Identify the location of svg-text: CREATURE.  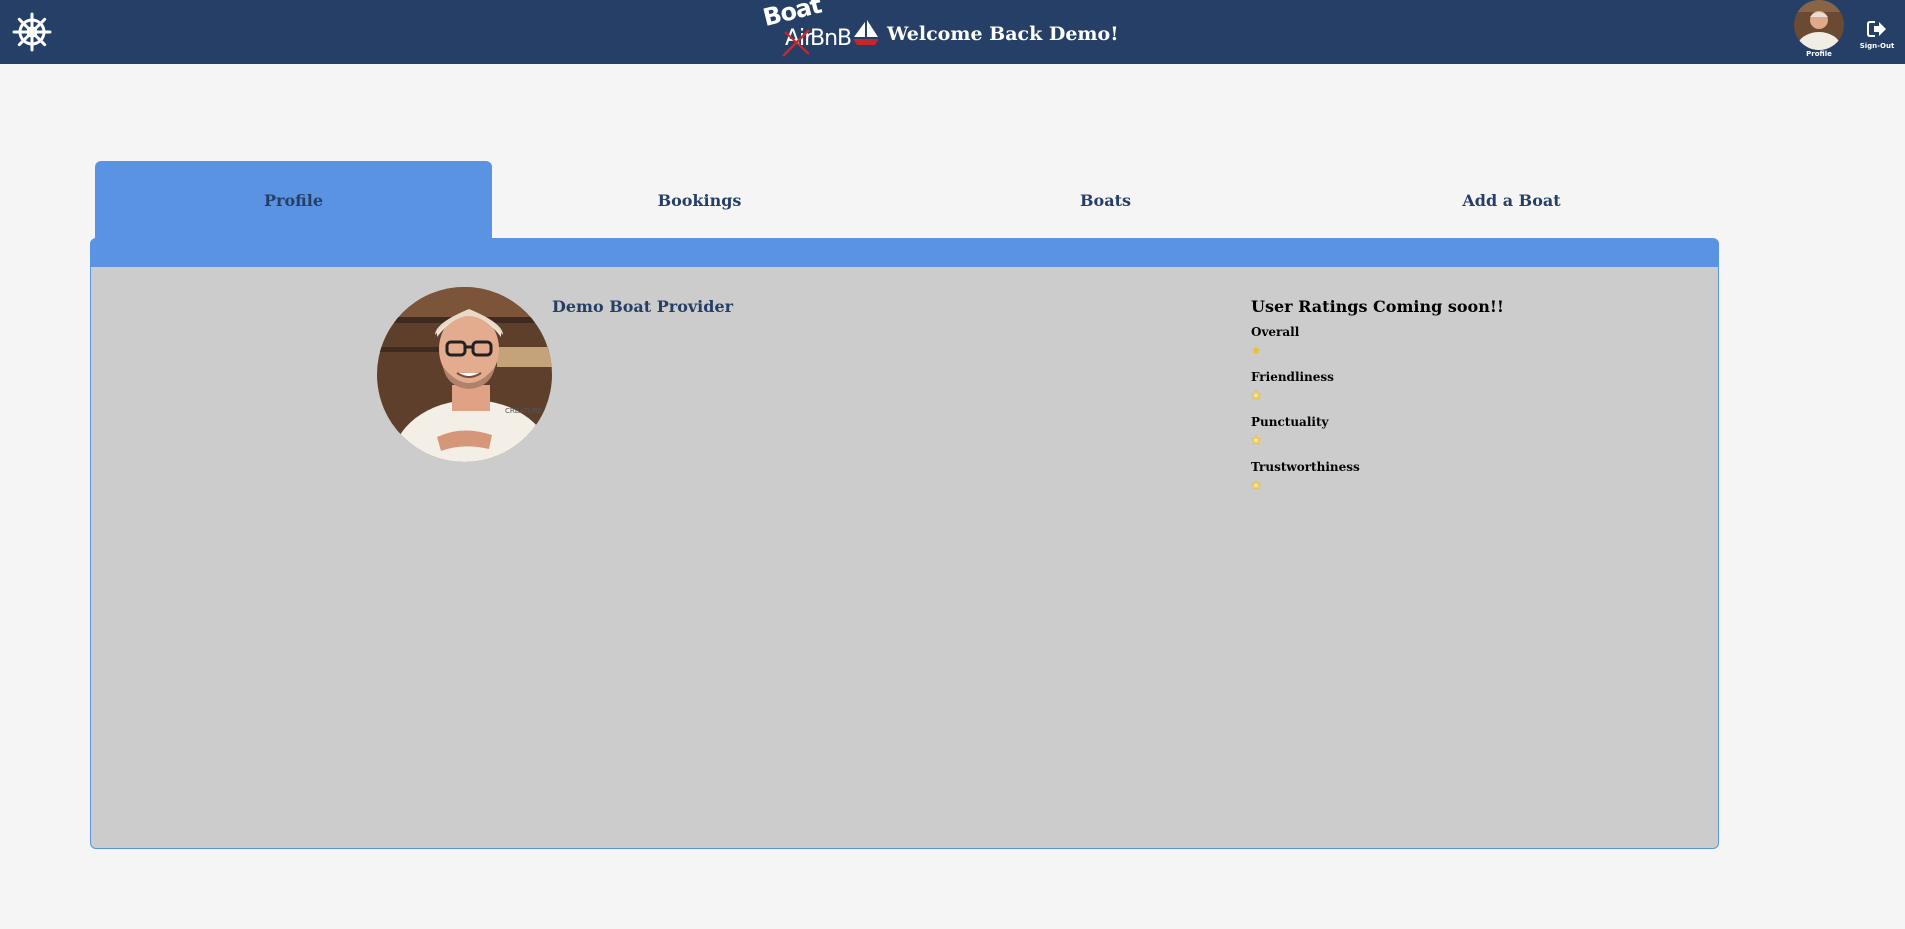
(523, 411).